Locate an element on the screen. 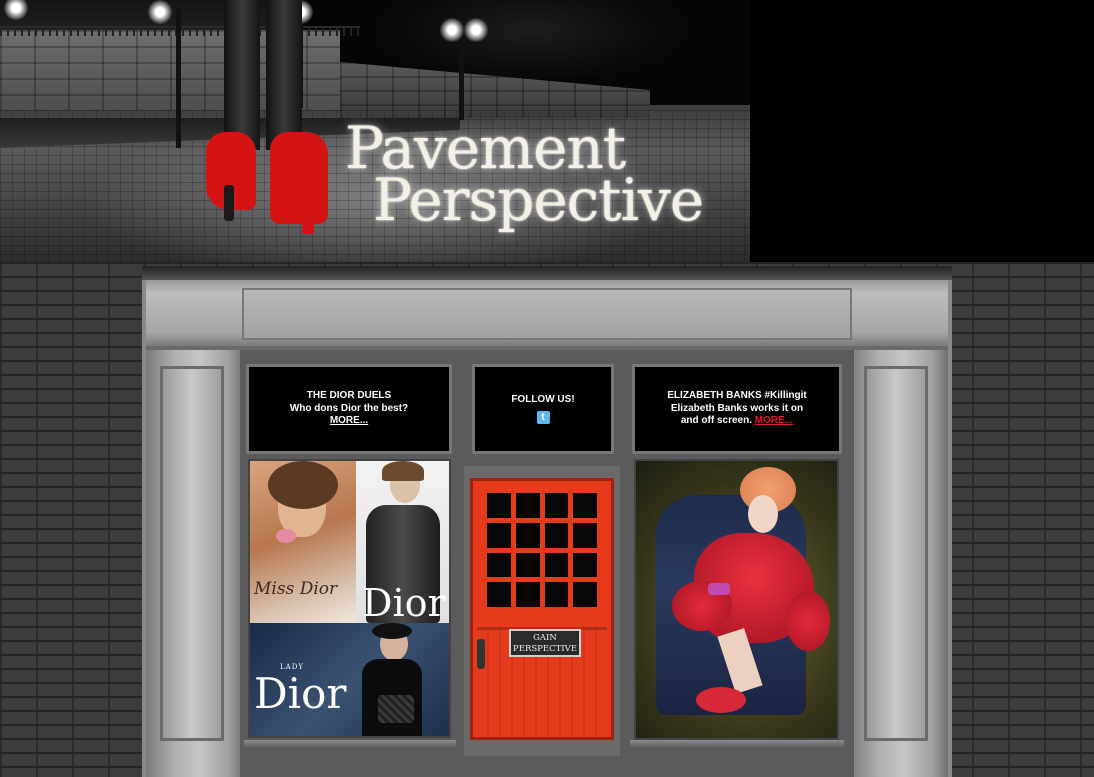  door-handle is located at coordinates (481, 654).